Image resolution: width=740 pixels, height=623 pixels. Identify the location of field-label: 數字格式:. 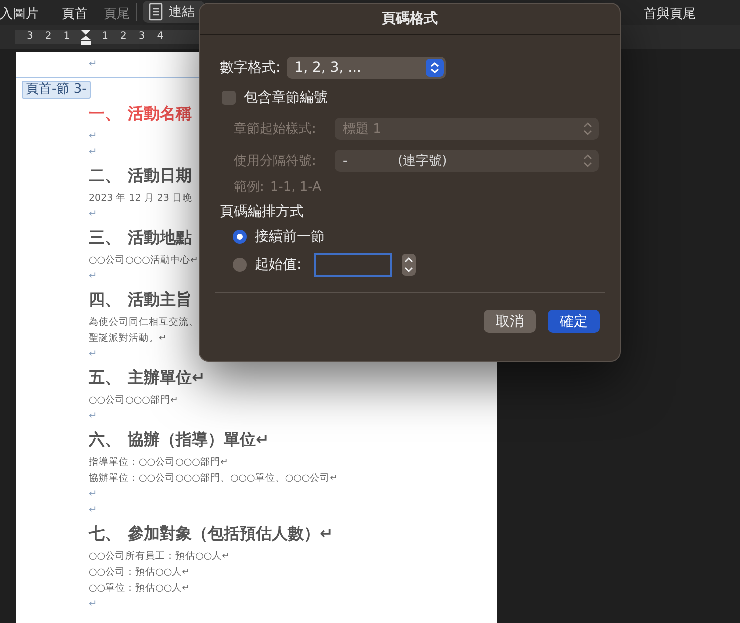
(250, 68).